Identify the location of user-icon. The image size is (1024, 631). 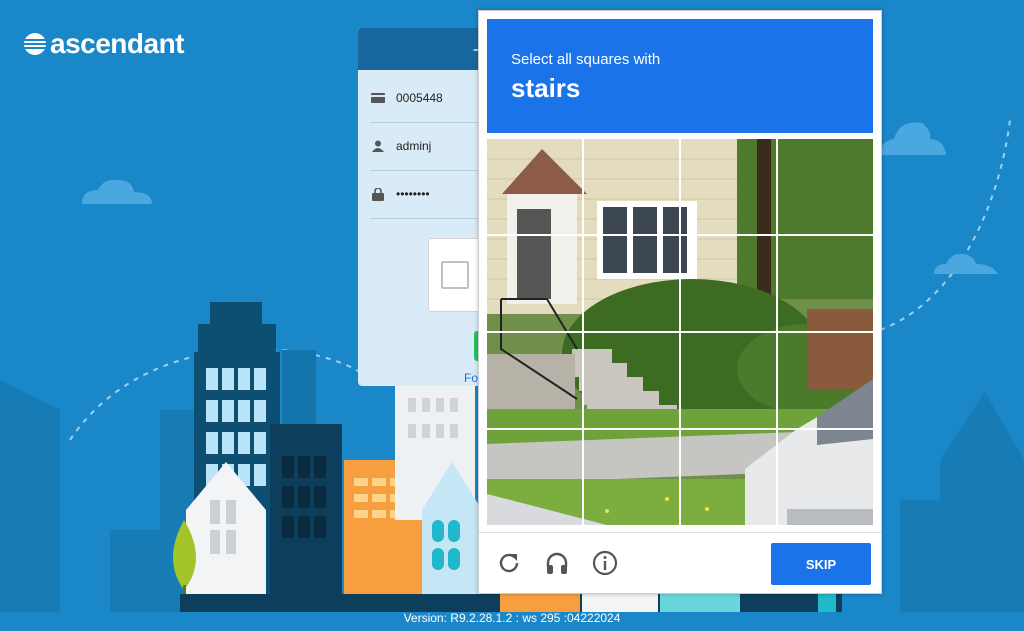
(378, 146).